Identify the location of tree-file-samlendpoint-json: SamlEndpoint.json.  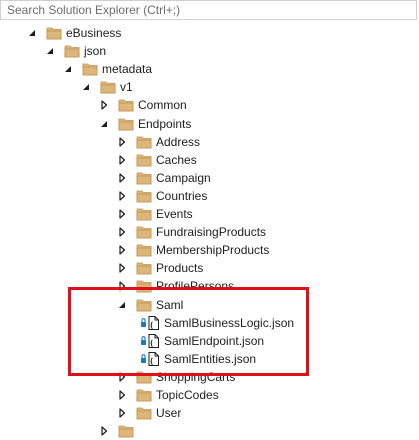
(209, 341).